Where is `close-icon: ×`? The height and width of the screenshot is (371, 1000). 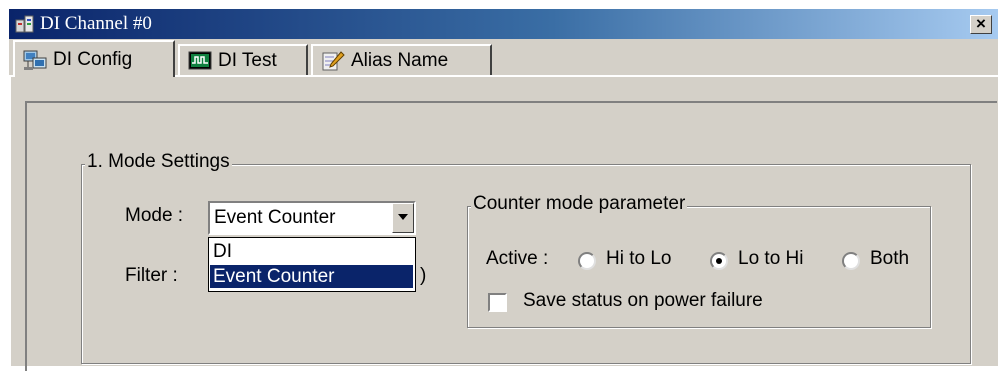
close-icon: × is located at coordinates (981, 23).